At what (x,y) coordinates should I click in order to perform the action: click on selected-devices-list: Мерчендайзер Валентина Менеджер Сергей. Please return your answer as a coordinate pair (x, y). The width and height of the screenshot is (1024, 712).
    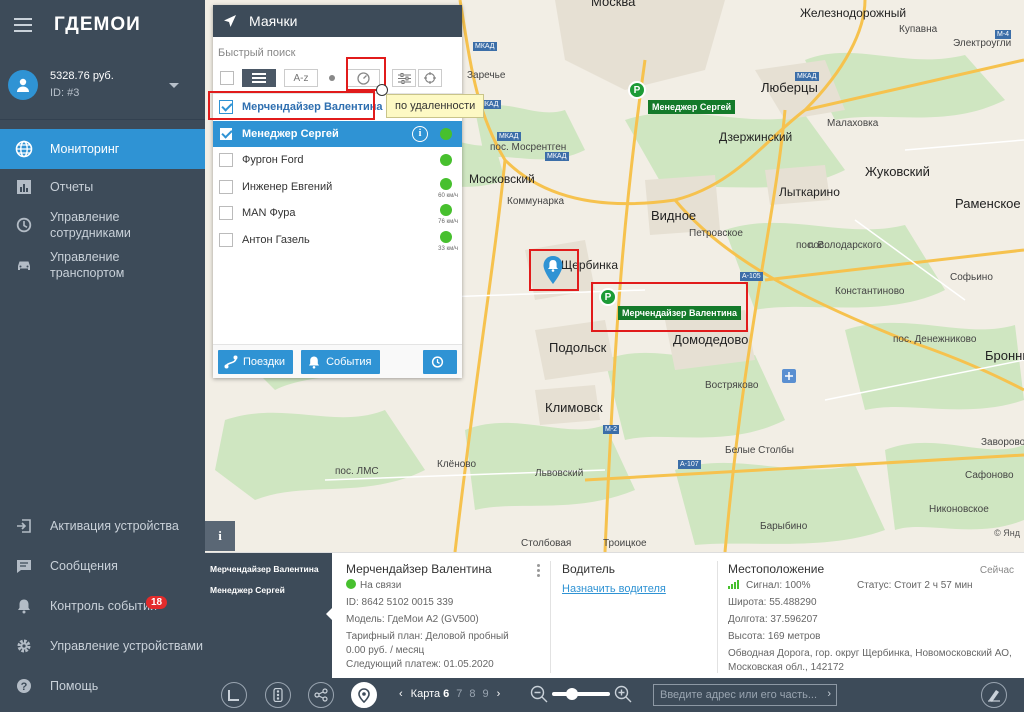
    Looking at the image, I should click on (268, 616).